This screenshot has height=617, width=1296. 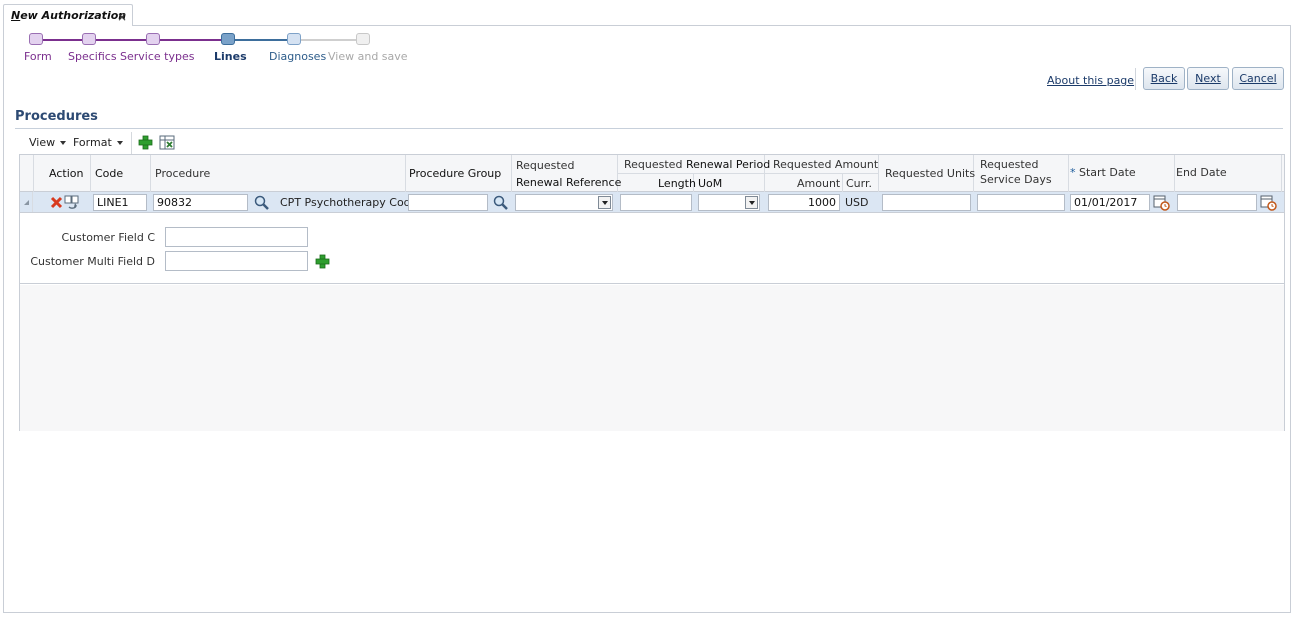 What do you see at coordinates (1217, 202) in the screenshot?
I see `end-date-input` at bounding box center [1217, 202].